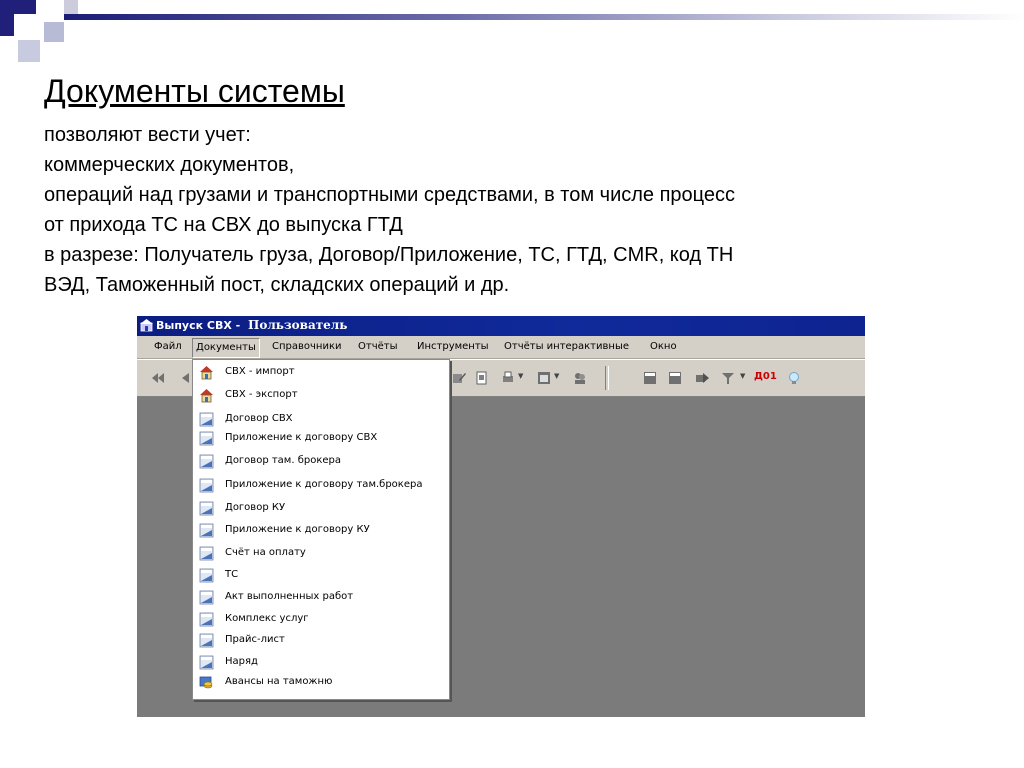 This screenshot has width=1024, height=768. What do you see at coordinates (297, 529) in the screenshot?
I see `menu-item-label: Приложение к договору КУ` at bounding box center [297, 529].